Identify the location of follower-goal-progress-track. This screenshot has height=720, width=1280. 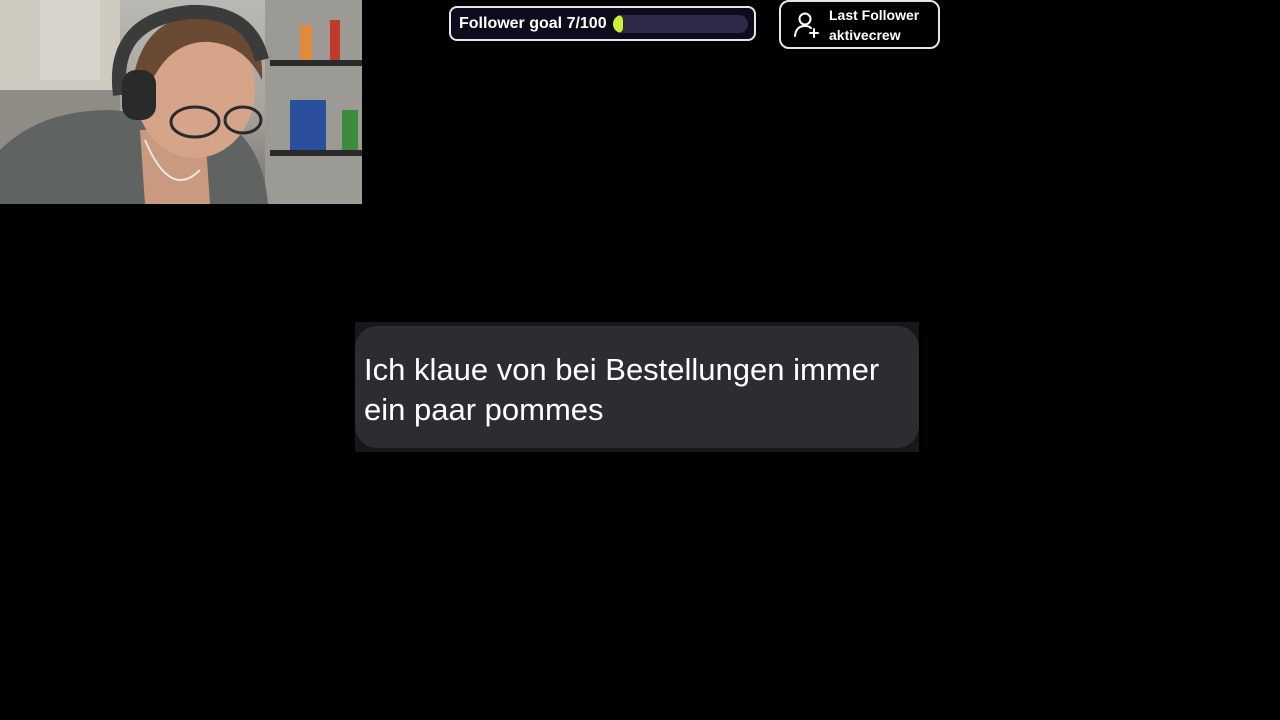
(680, 23).